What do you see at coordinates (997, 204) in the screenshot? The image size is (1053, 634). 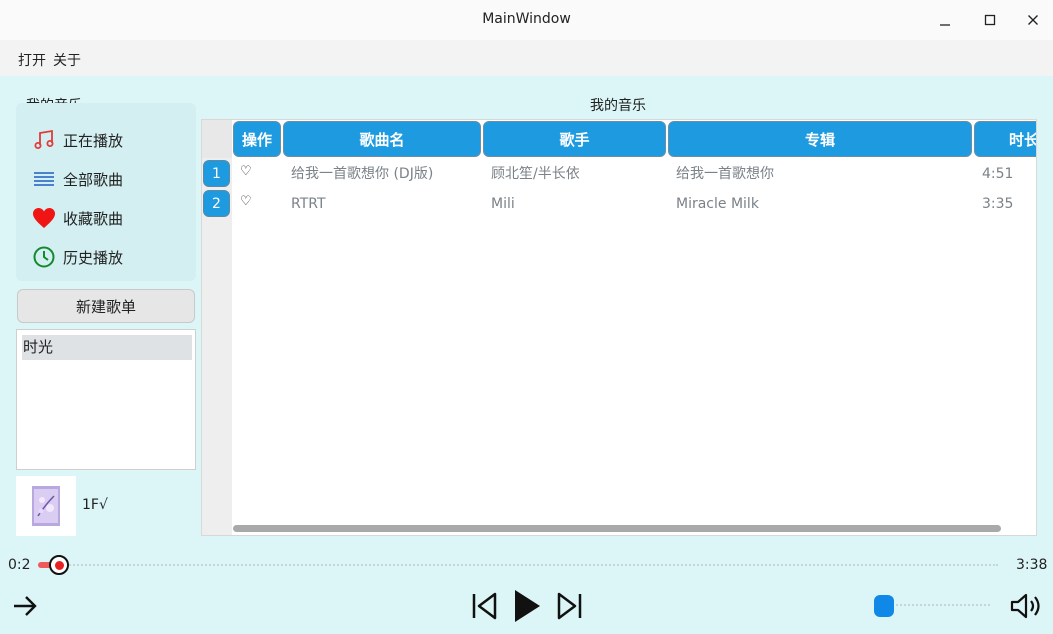 I see `duration-cell: 3:35` at bounding box center [997, 204].